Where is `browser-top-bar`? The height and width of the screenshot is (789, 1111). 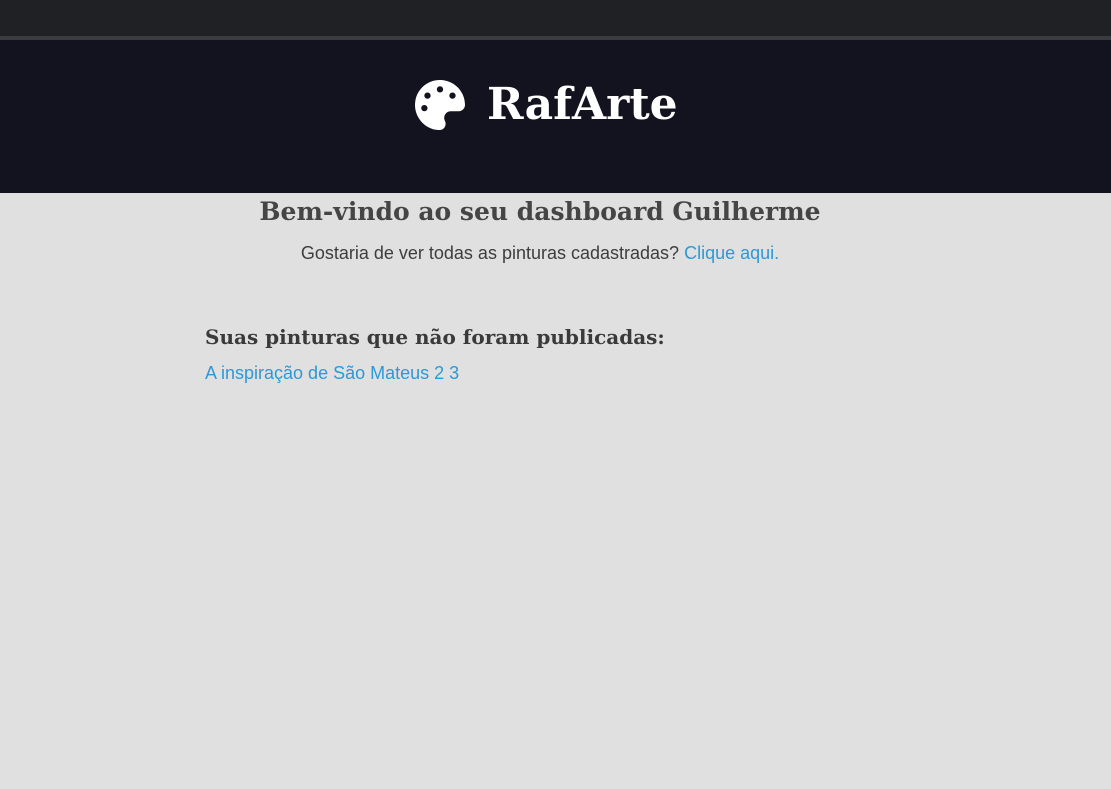 browser-top-bar is located at coordinates (555, 18).